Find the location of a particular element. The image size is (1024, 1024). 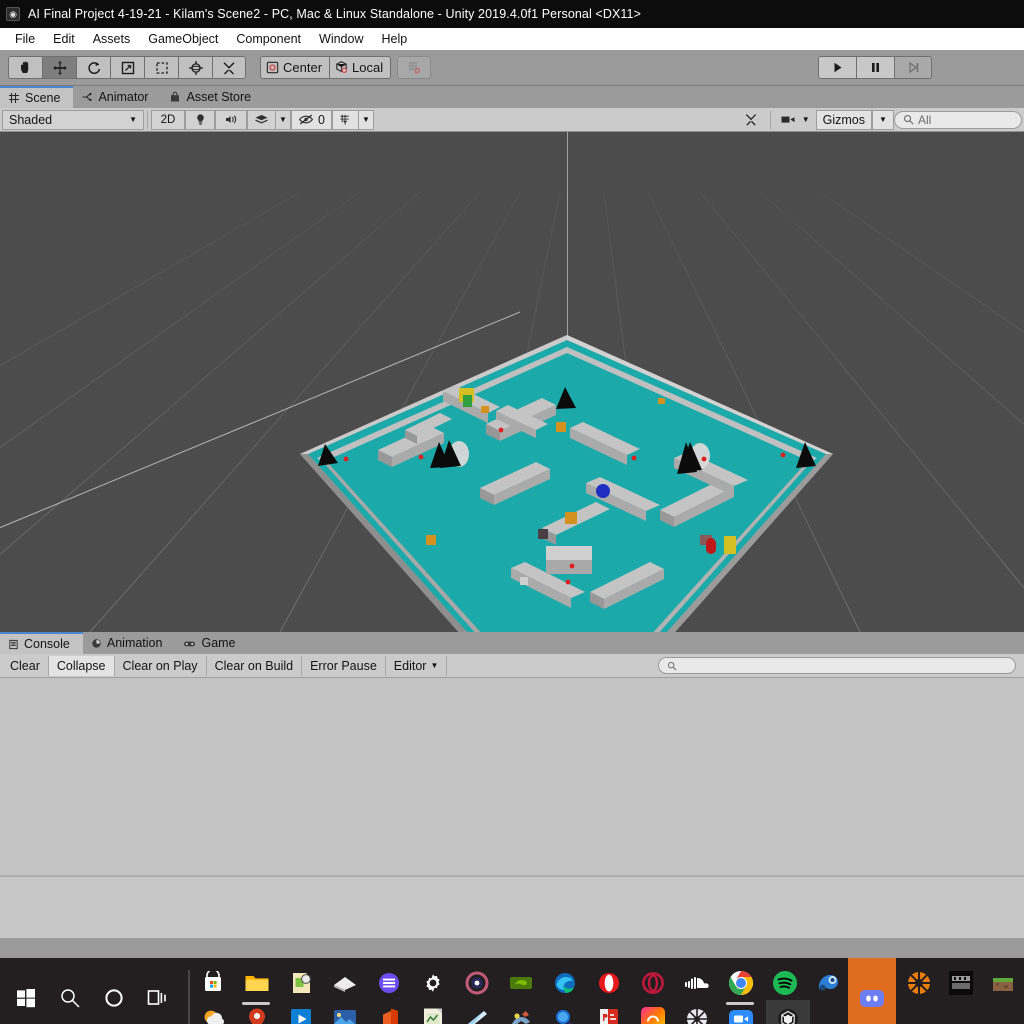

adobe-reader-icon is located at coordinates (609, 1014).